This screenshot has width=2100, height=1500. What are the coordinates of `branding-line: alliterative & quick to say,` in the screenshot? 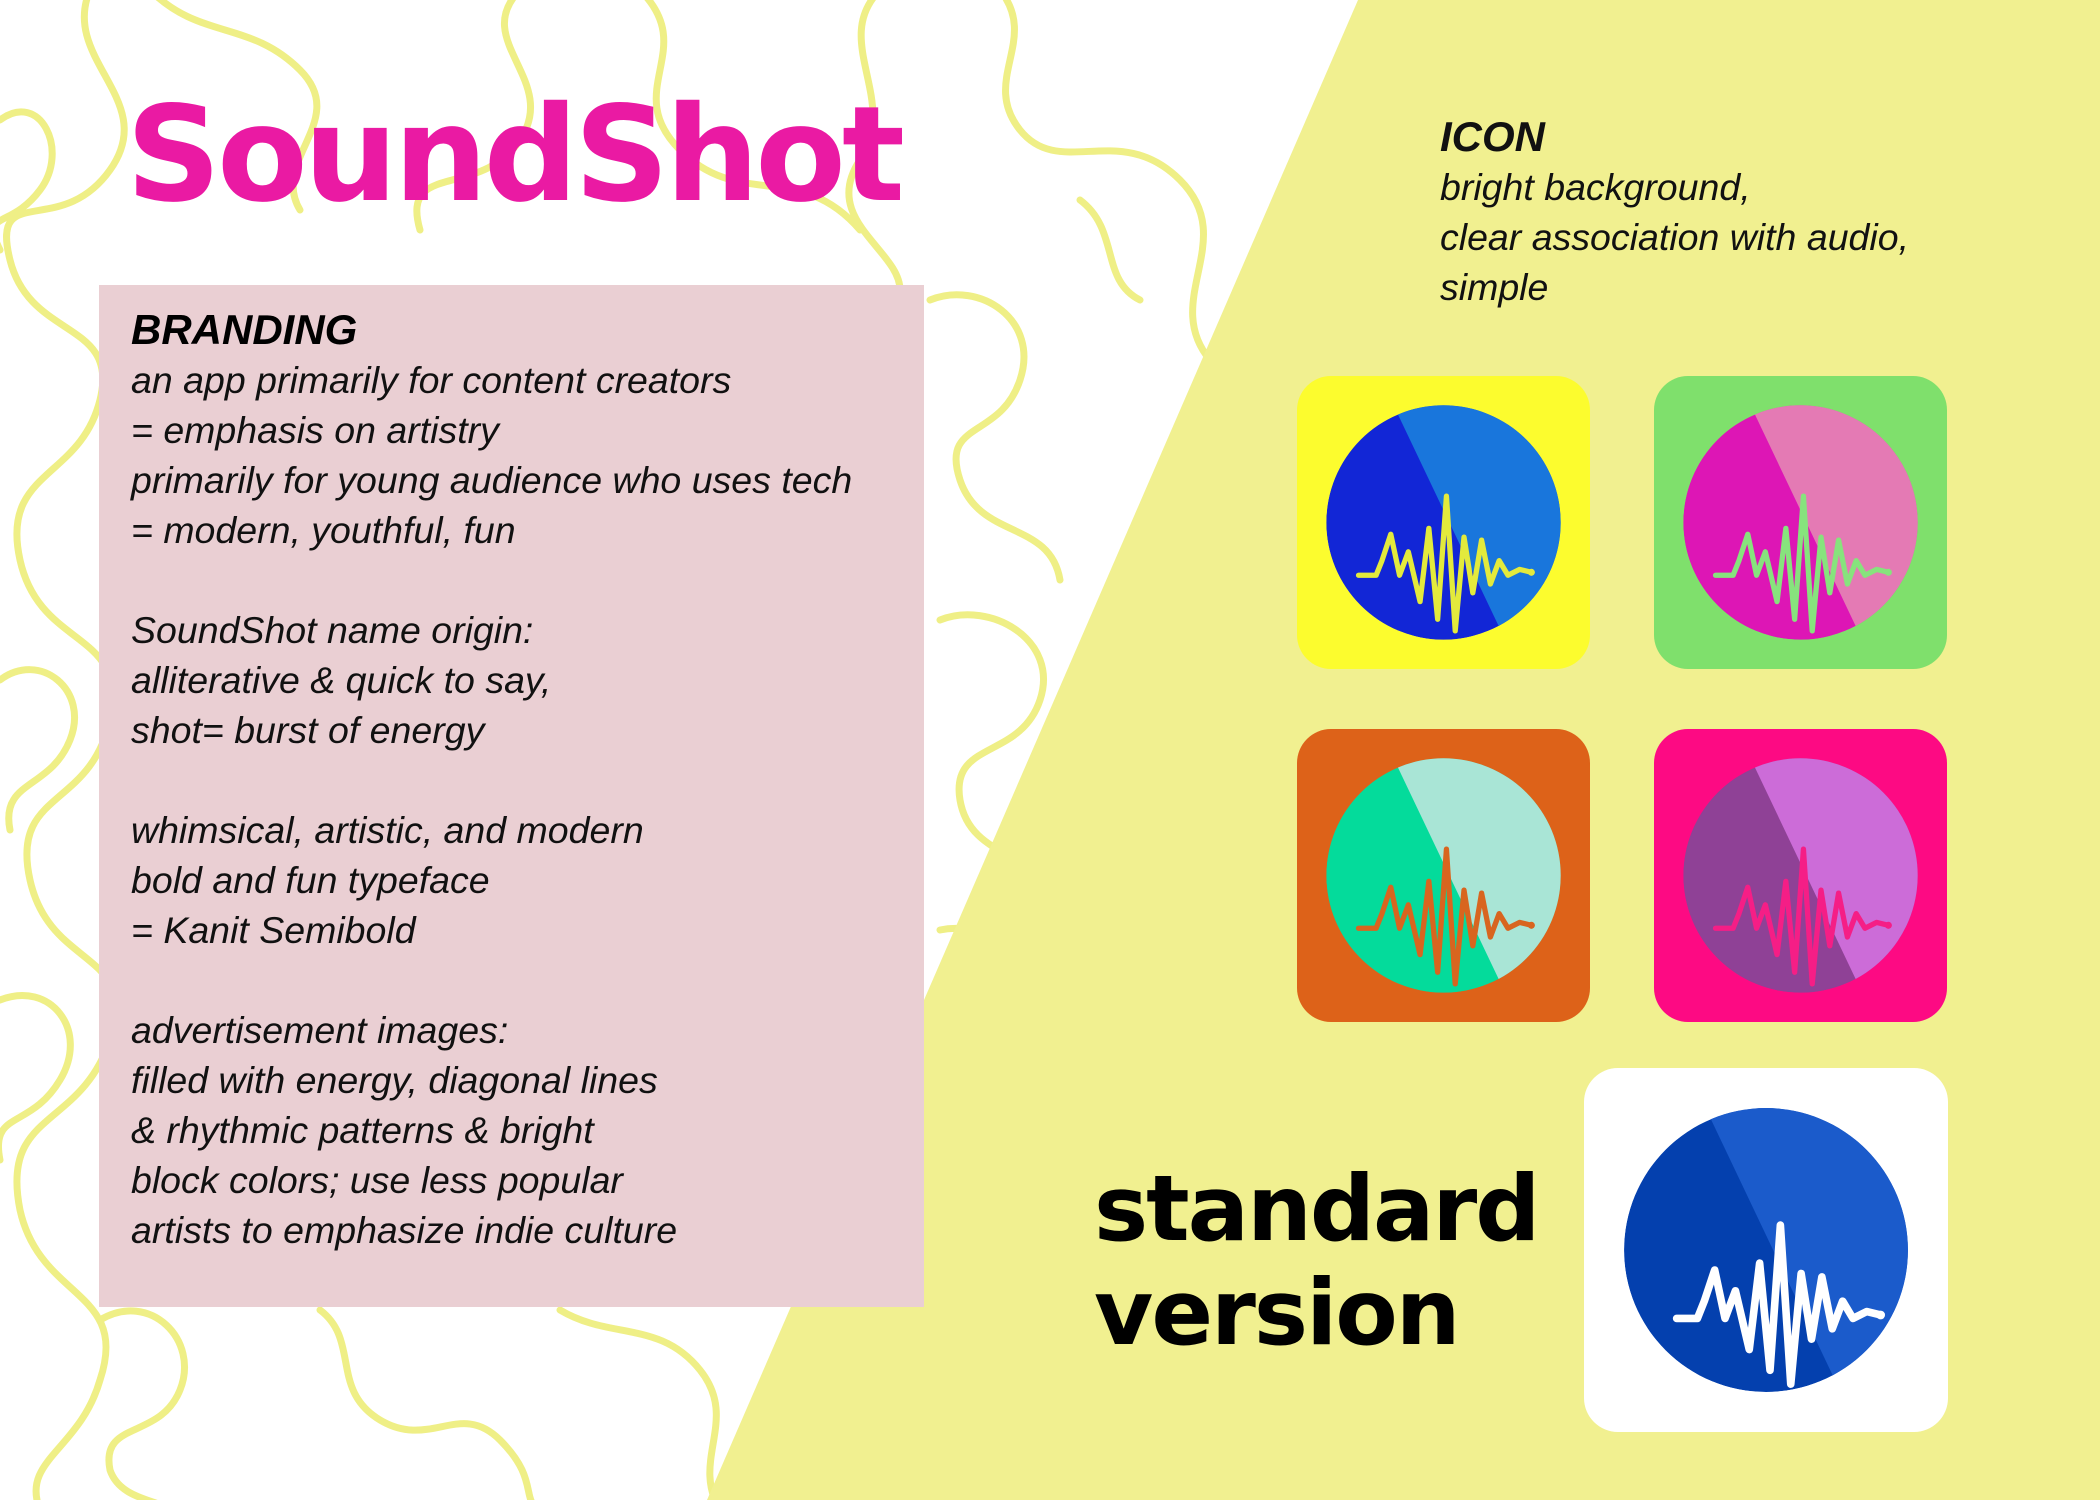 It's located at (341, 680).